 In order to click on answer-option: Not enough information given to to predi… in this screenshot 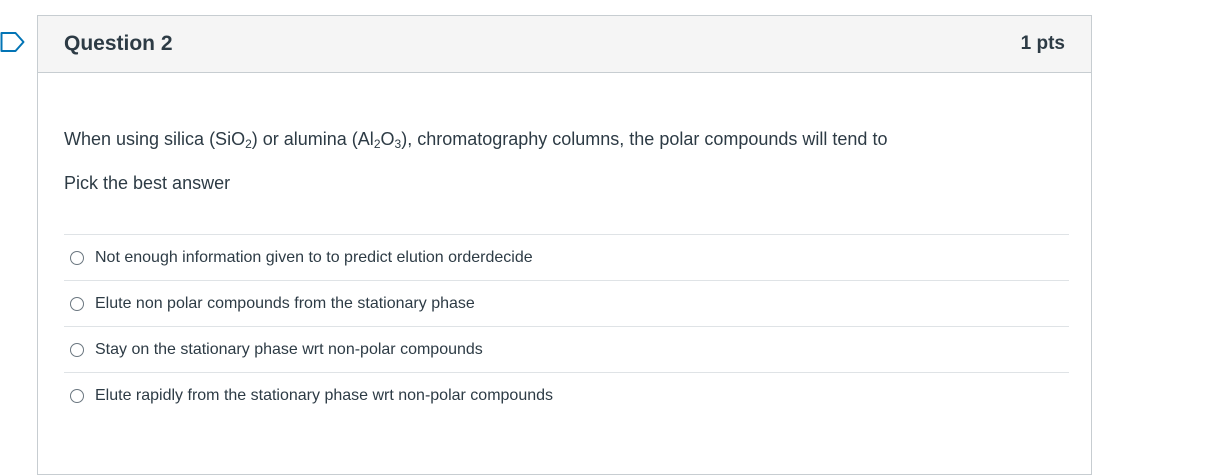, I will do `click(566, 257)`.